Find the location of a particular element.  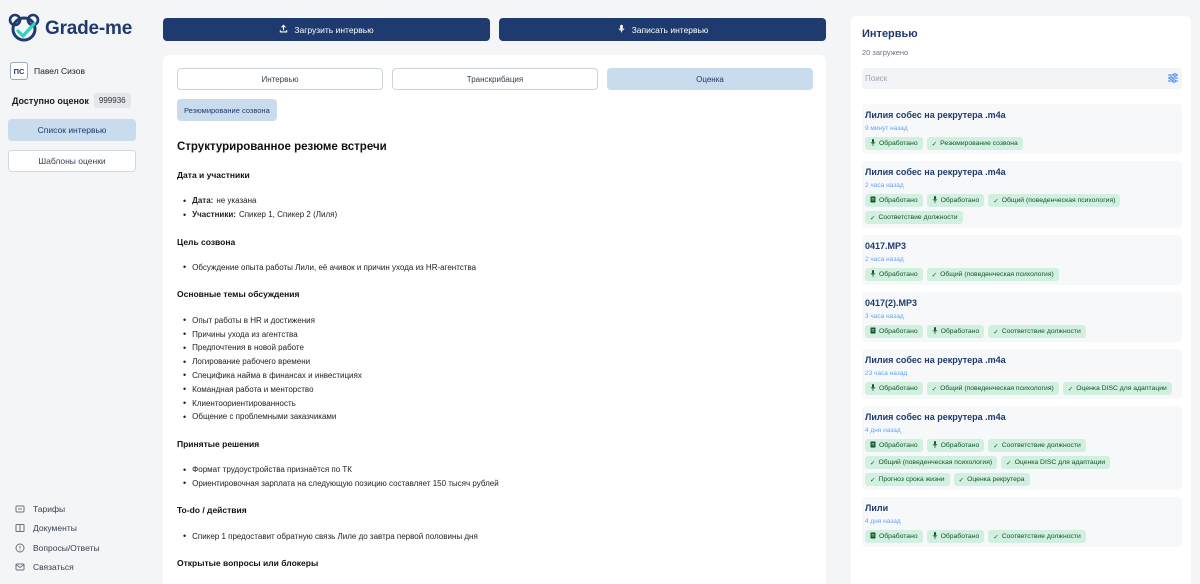

filter-icon is located at coordinates (1173, 78).